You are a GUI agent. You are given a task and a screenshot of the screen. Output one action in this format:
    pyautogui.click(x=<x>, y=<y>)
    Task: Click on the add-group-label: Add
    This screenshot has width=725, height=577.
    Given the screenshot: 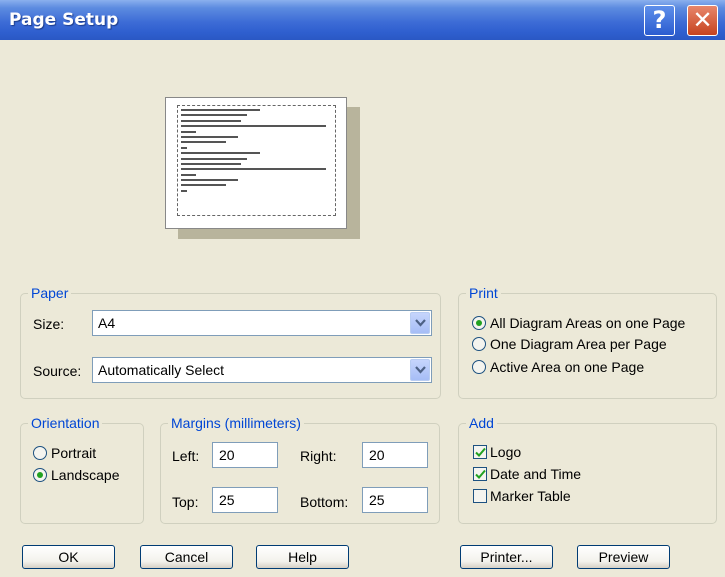 What is the action you would take?
    pyautogui.click(x=481, y=423)
    